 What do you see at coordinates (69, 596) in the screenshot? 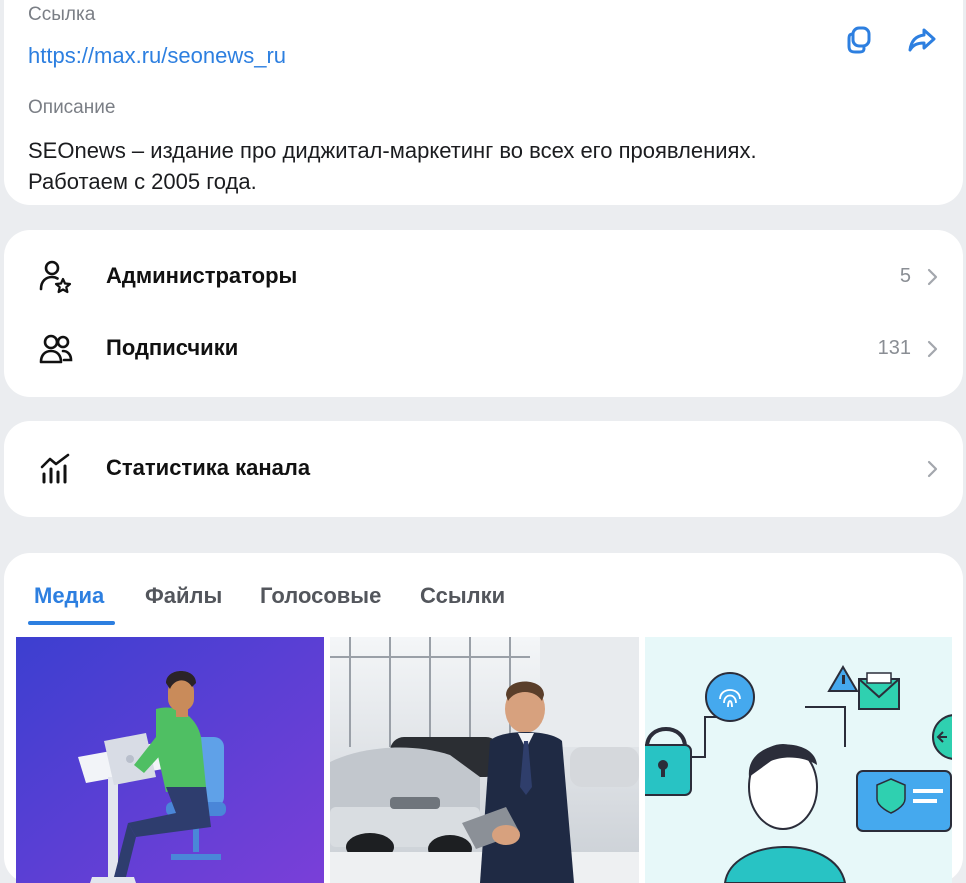
I see `tab-media: Медиа` at bounding box center [69, 596].